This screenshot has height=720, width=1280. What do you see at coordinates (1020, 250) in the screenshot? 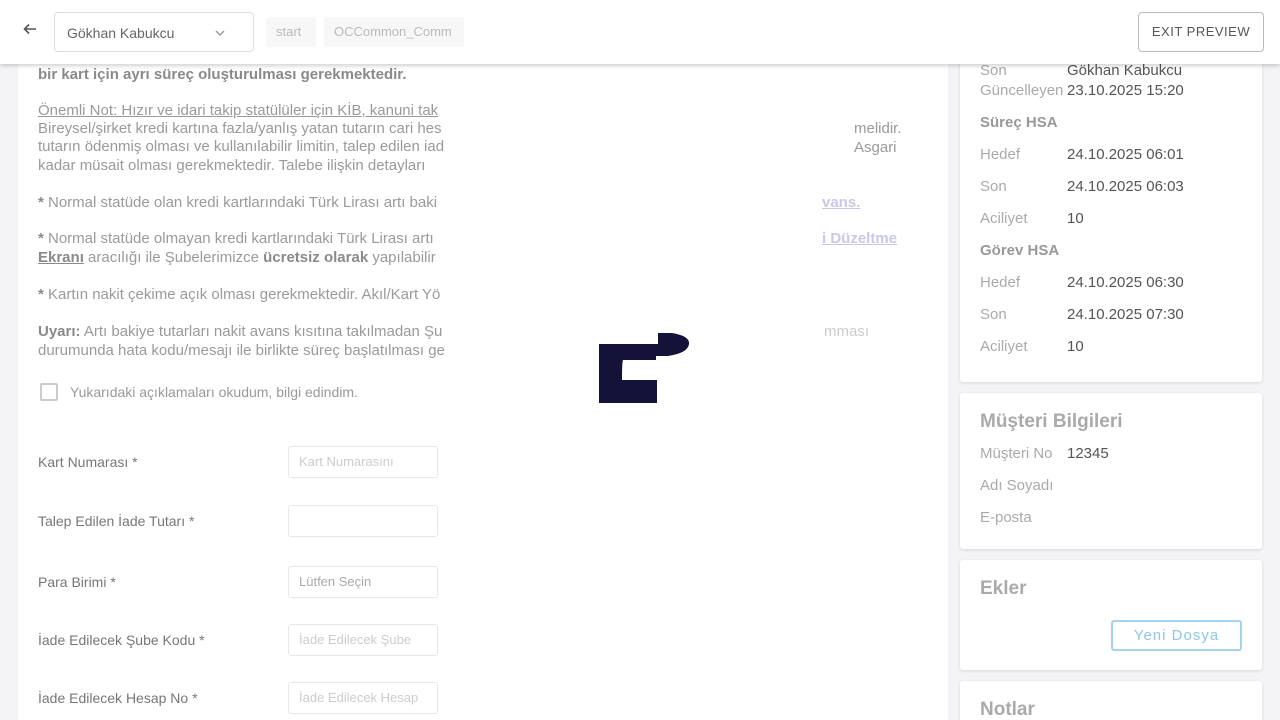
I see `task-sla-title: Görev HSA` at bounding box center [1020, 250].